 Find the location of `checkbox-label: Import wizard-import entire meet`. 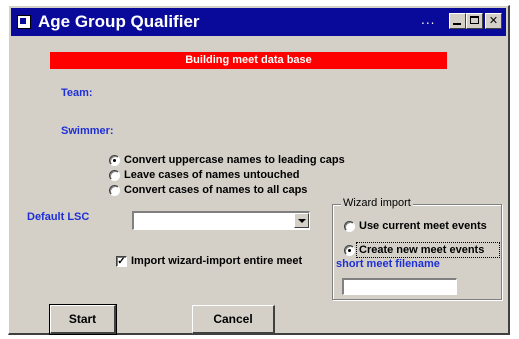

checkbox-label: Import wizard-import entire meet is located at coordinates (217, 261).